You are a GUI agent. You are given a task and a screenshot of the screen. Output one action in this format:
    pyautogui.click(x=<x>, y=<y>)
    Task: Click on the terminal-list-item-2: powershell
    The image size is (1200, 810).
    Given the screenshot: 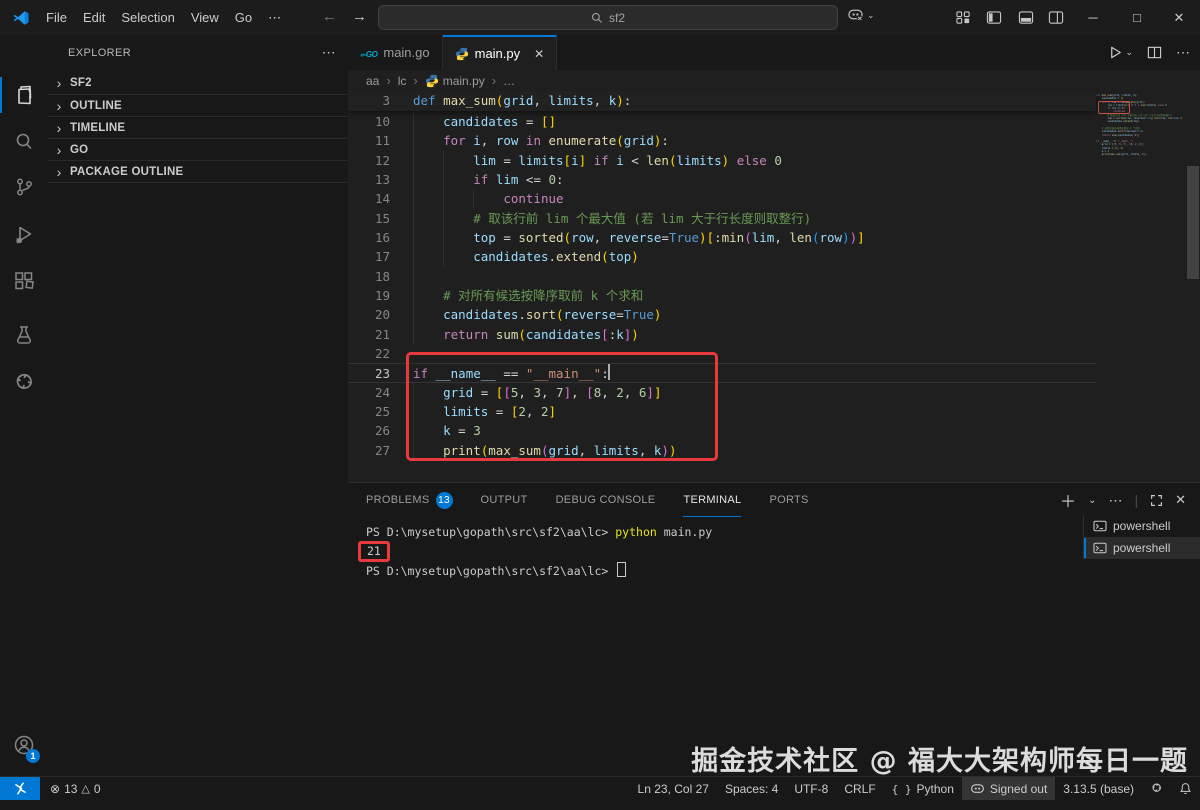 What is the action you would take?
    pyautogui.click(x=1142, y=548)
    